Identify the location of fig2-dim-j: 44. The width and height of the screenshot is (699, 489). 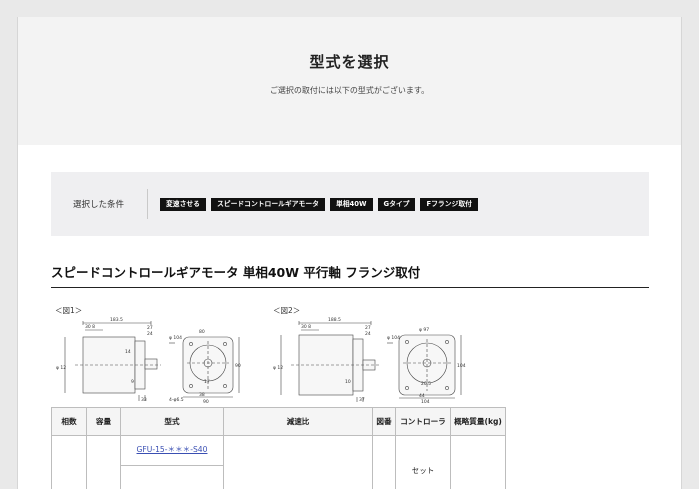
(422, 396).